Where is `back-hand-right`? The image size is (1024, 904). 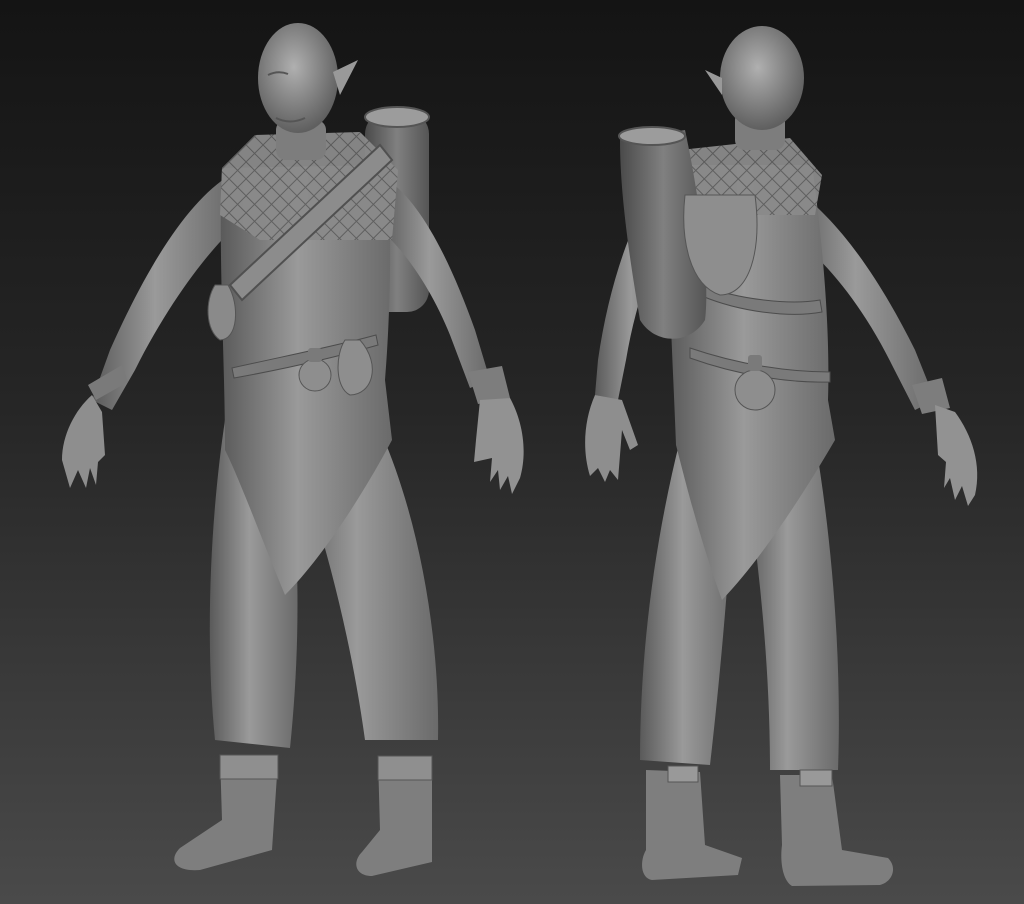 back-hand-right is located at coordinates (956, 455).